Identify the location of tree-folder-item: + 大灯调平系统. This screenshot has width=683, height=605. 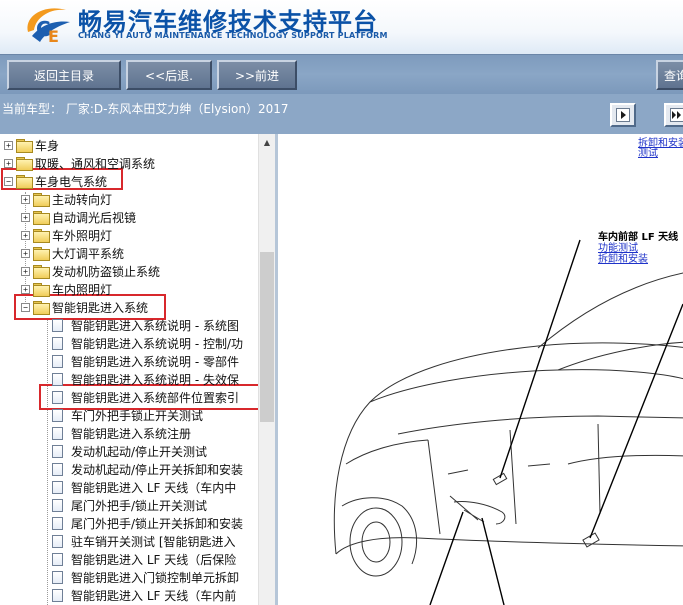
(72, 253).